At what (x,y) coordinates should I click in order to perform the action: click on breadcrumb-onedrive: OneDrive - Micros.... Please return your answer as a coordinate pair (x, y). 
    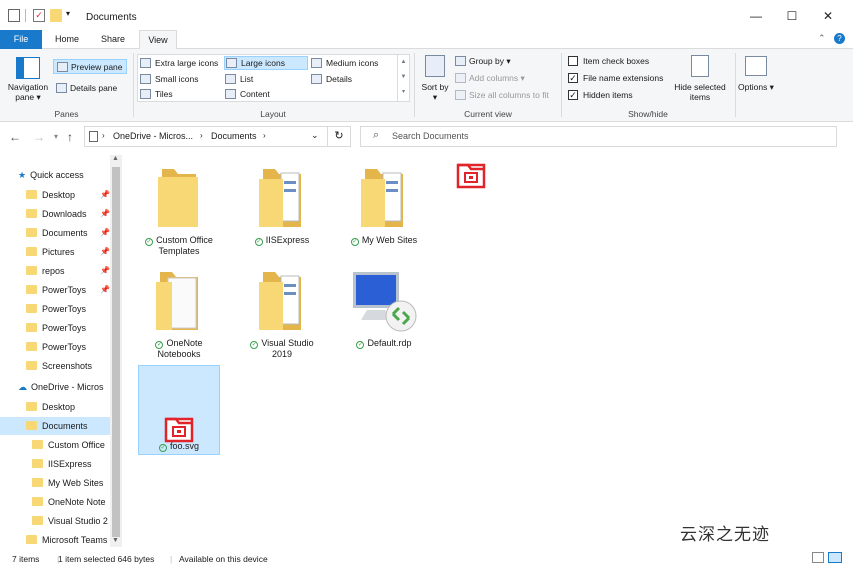
    Looking at the image, I should click on (153, 136).